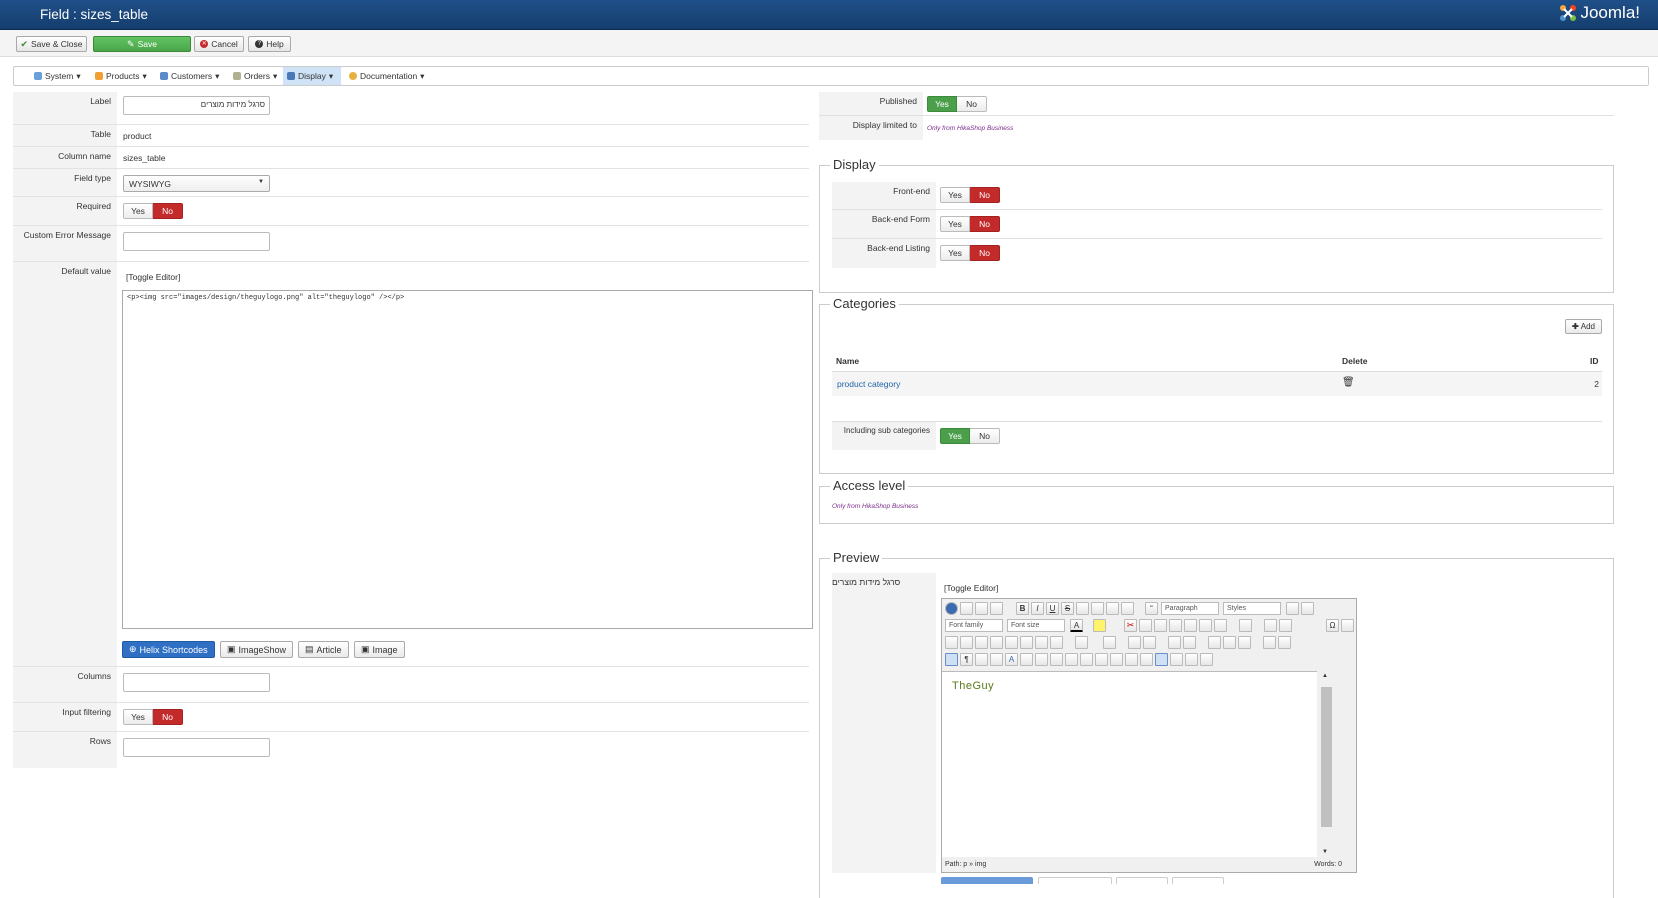 The image size is (1658, 898). What do you see at coordinates (981, 642) in the screenshot?
I see `fullscreen-icon` at bounding box center [981, 642].